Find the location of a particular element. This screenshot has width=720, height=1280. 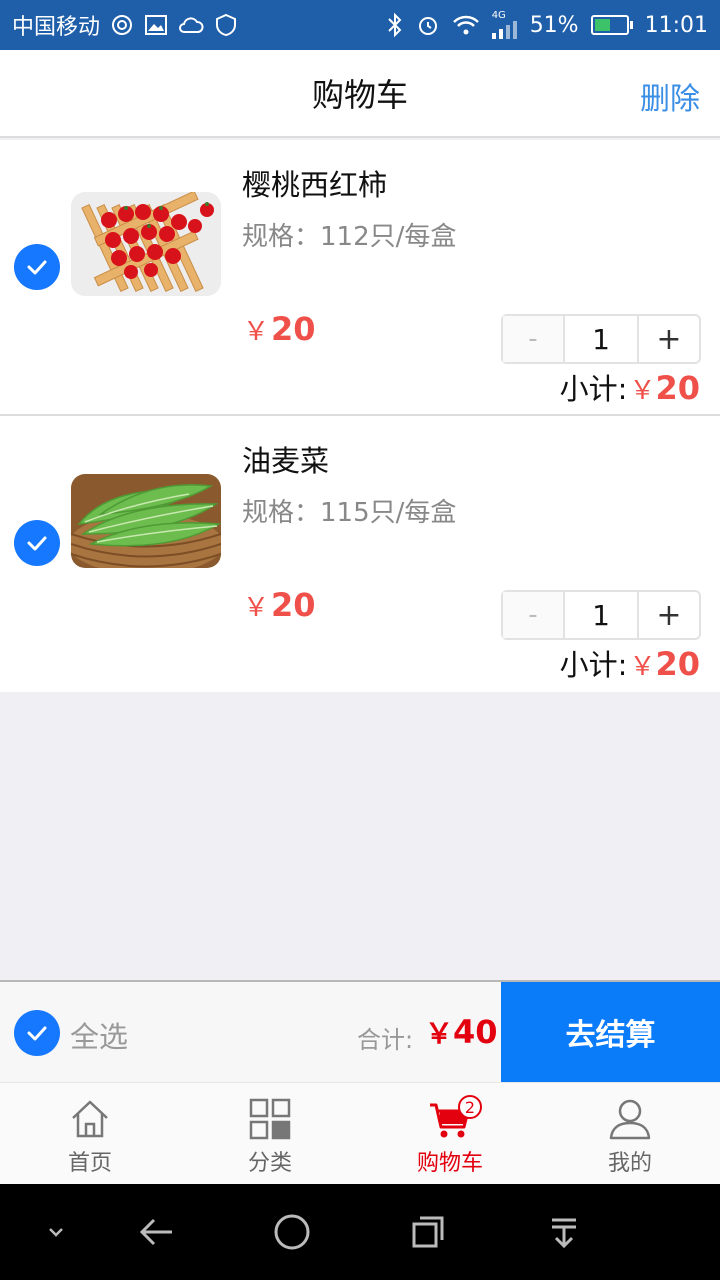

tab-profile: 我的 is located at coordinates (630, 1133).